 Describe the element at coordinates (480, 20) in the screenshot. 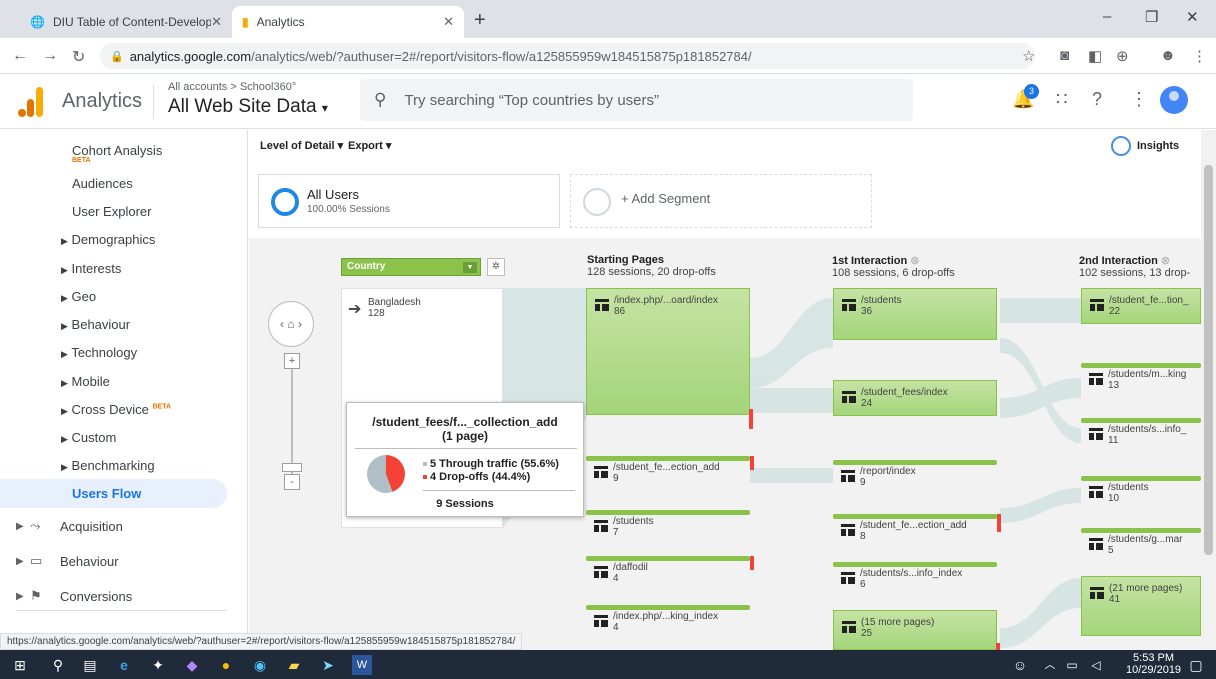

I see `new-tab-button: +` at that location.